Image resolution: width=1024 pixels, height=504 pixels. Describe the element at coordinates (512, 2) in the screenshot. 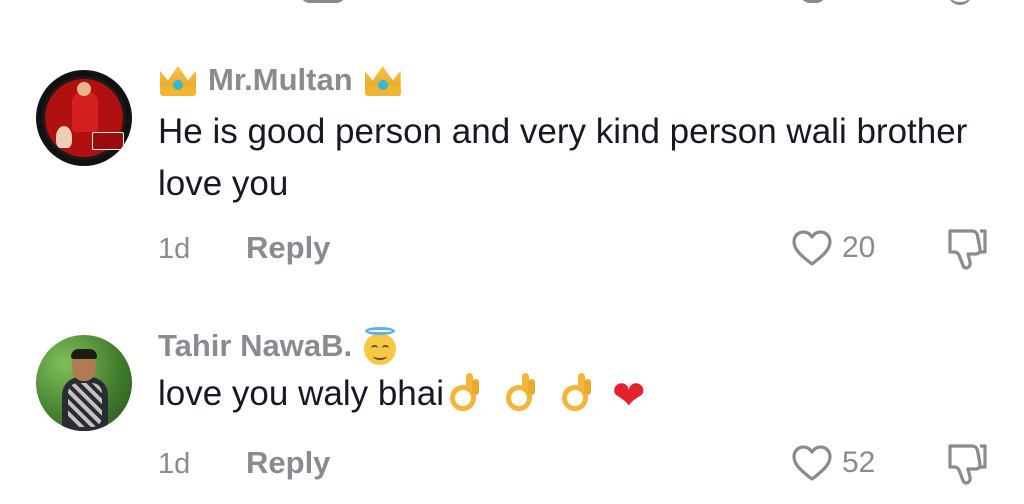

I see `previous-comment-actions-partial` at that location.